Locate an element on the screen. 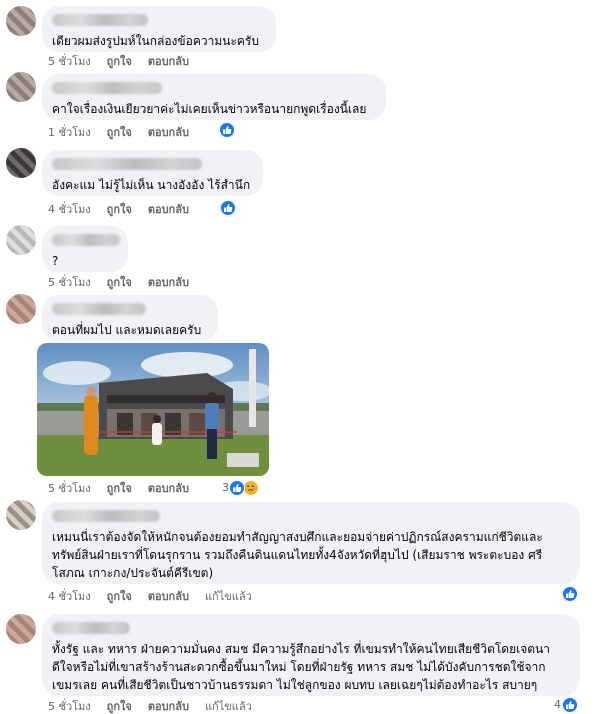 This screenshot has height=714, width=600. comment-actions: 1 ชั่วโมง ถูกใจ ตอบกลับ is located at coordinates (118, 132).